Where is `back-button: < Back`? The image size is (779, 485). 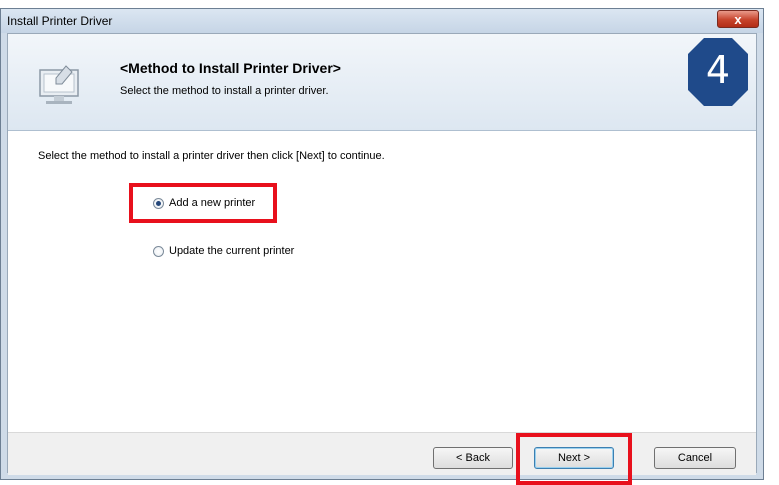
back-button: < Back is located at coordinates (473, 458).